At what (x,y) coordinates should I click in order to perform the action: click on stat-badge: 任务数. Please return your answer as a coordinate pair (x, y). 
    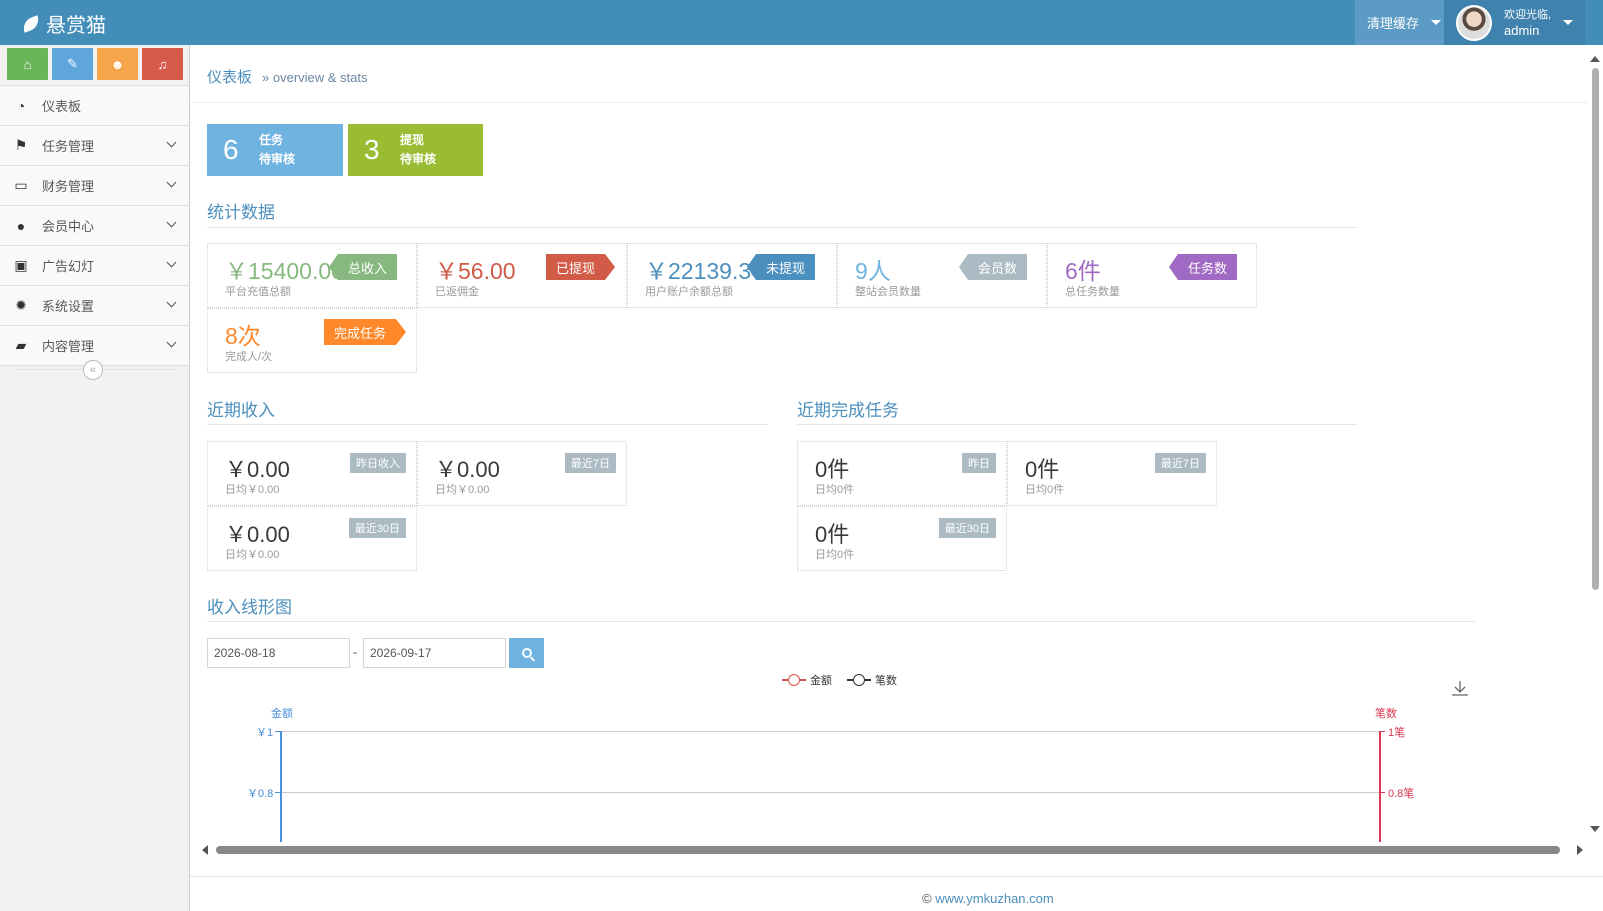
    Looking at the image, I should click on (1203, 267).